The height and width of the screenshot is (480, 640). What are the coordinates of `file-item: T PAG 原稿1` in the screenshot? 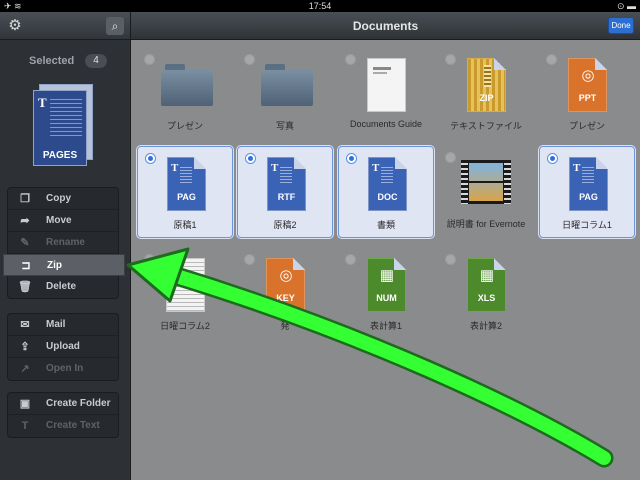 It's located at (185, 192).